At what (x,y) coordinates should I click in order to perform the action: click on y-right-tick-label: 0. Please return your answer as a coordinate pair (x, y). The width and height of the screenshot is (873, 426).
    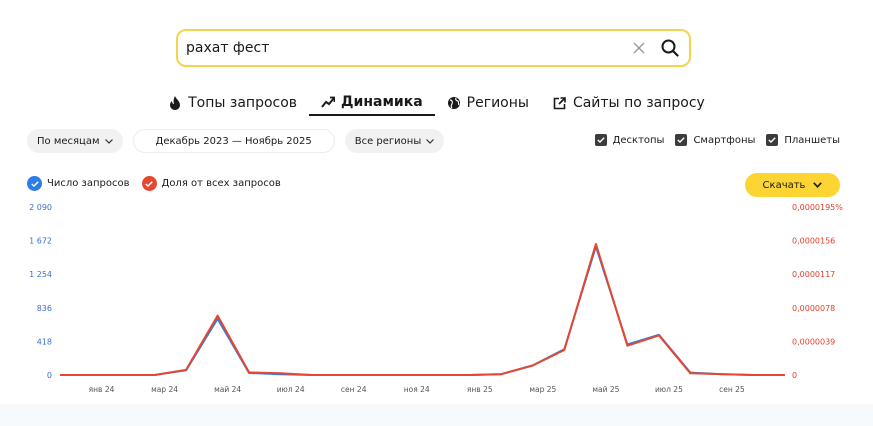
    Looking at the image, I should click on (794, 375).